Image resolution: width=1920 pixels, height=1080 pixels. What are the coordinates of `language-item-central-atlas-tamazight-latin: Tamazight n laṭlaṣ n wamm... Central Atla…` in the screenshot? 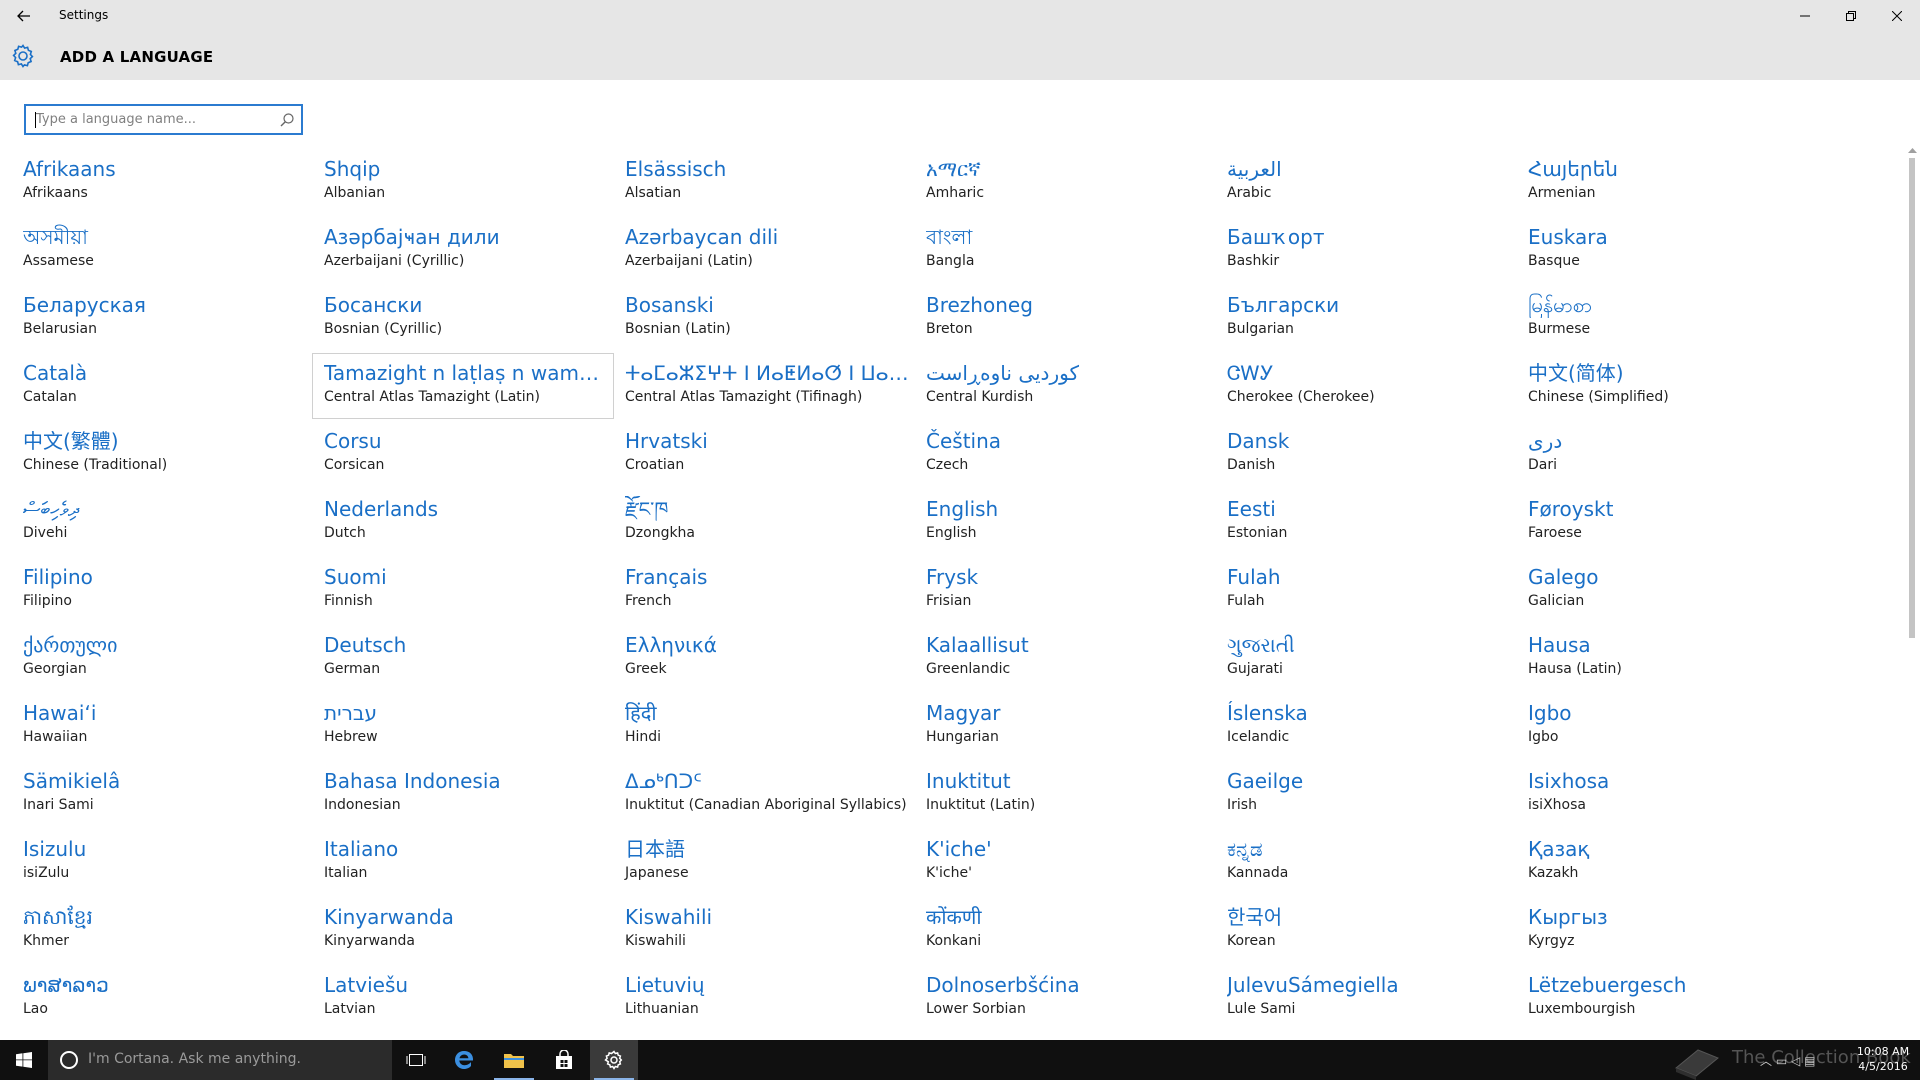 It's located at (463, 386).